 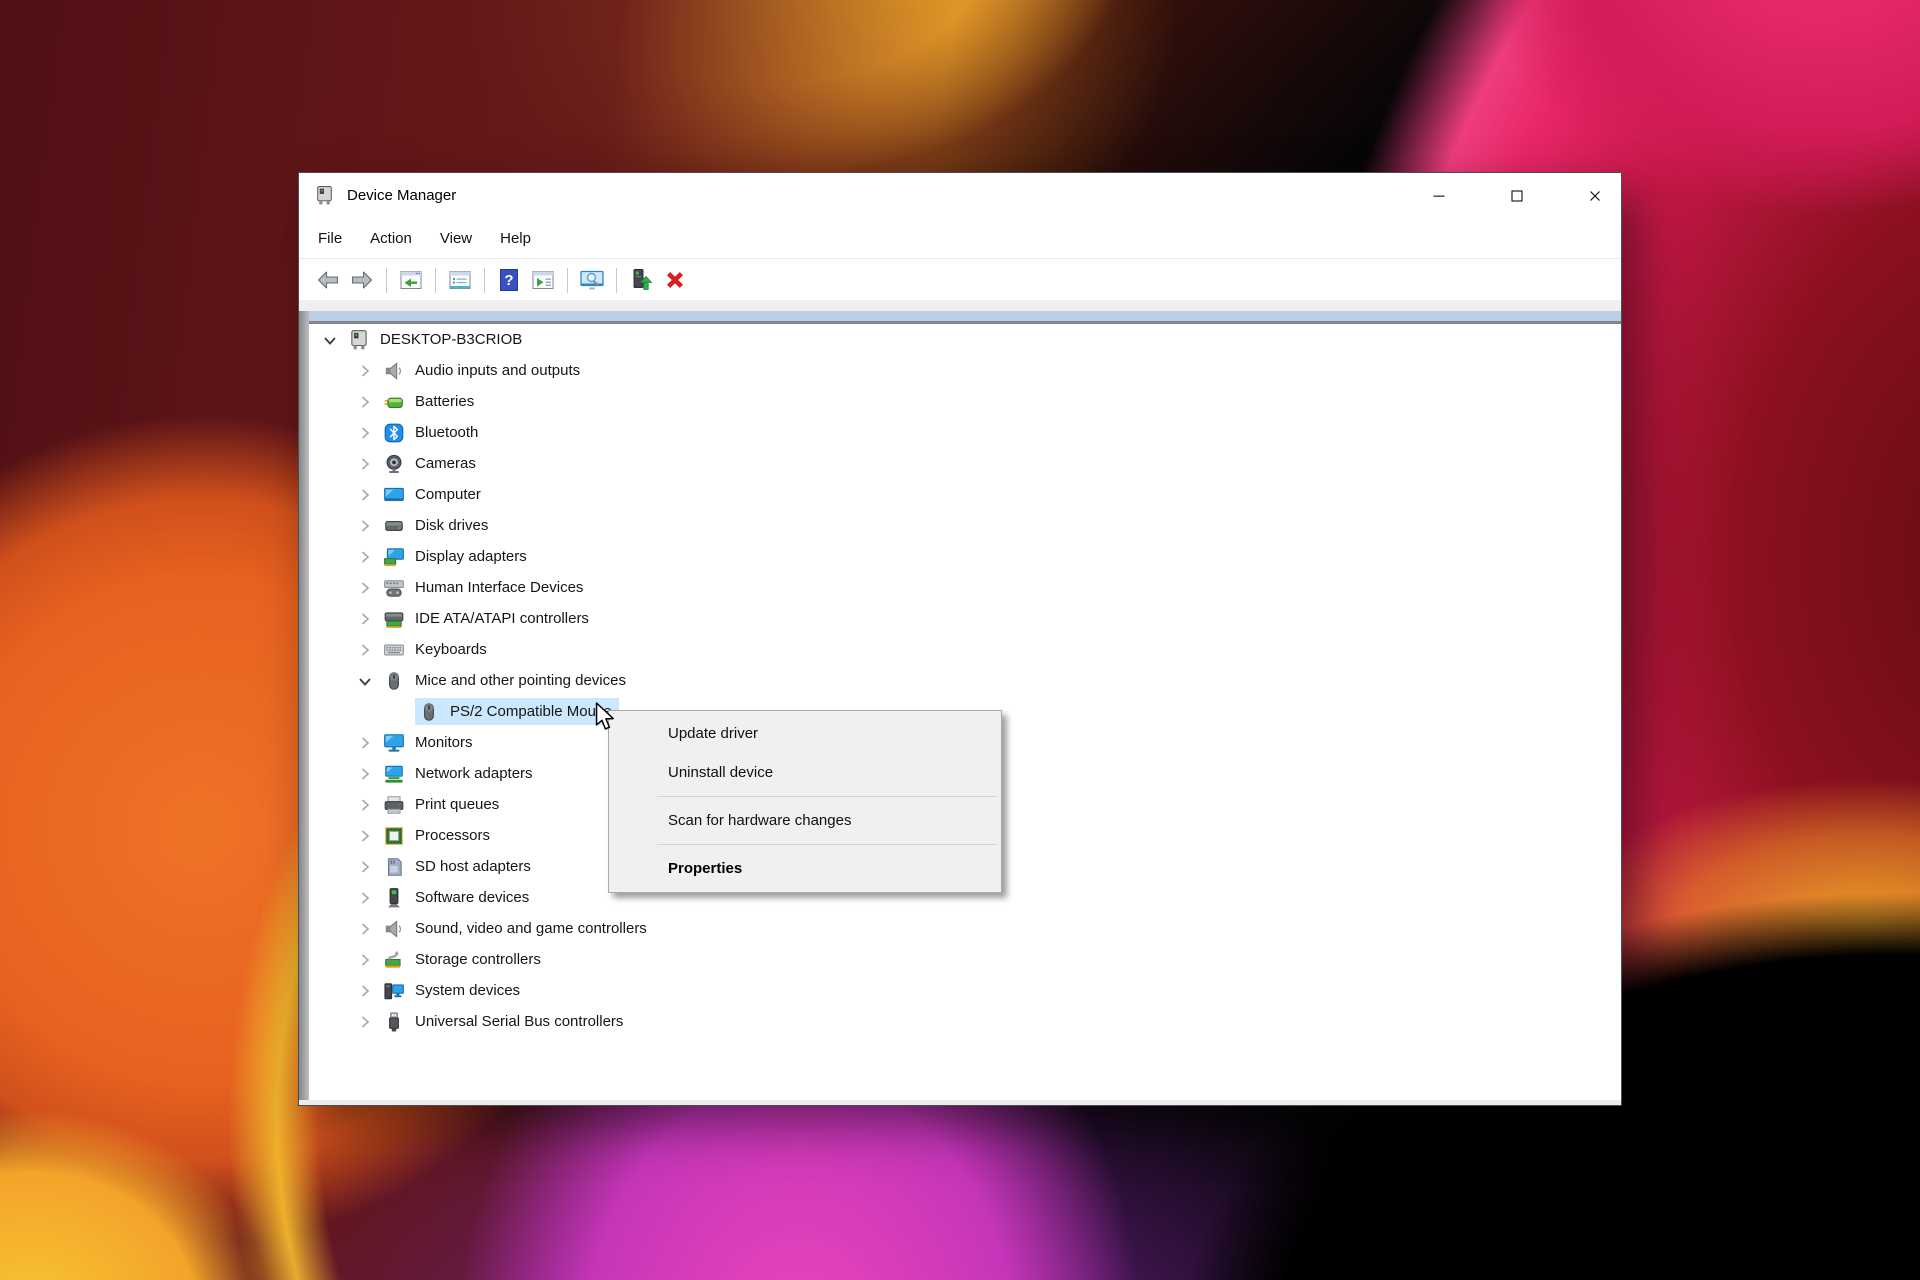 What do you see at coordinates (460, 280) in the screenshot?
I see `properties-icon` at bounding box center [460, 280].